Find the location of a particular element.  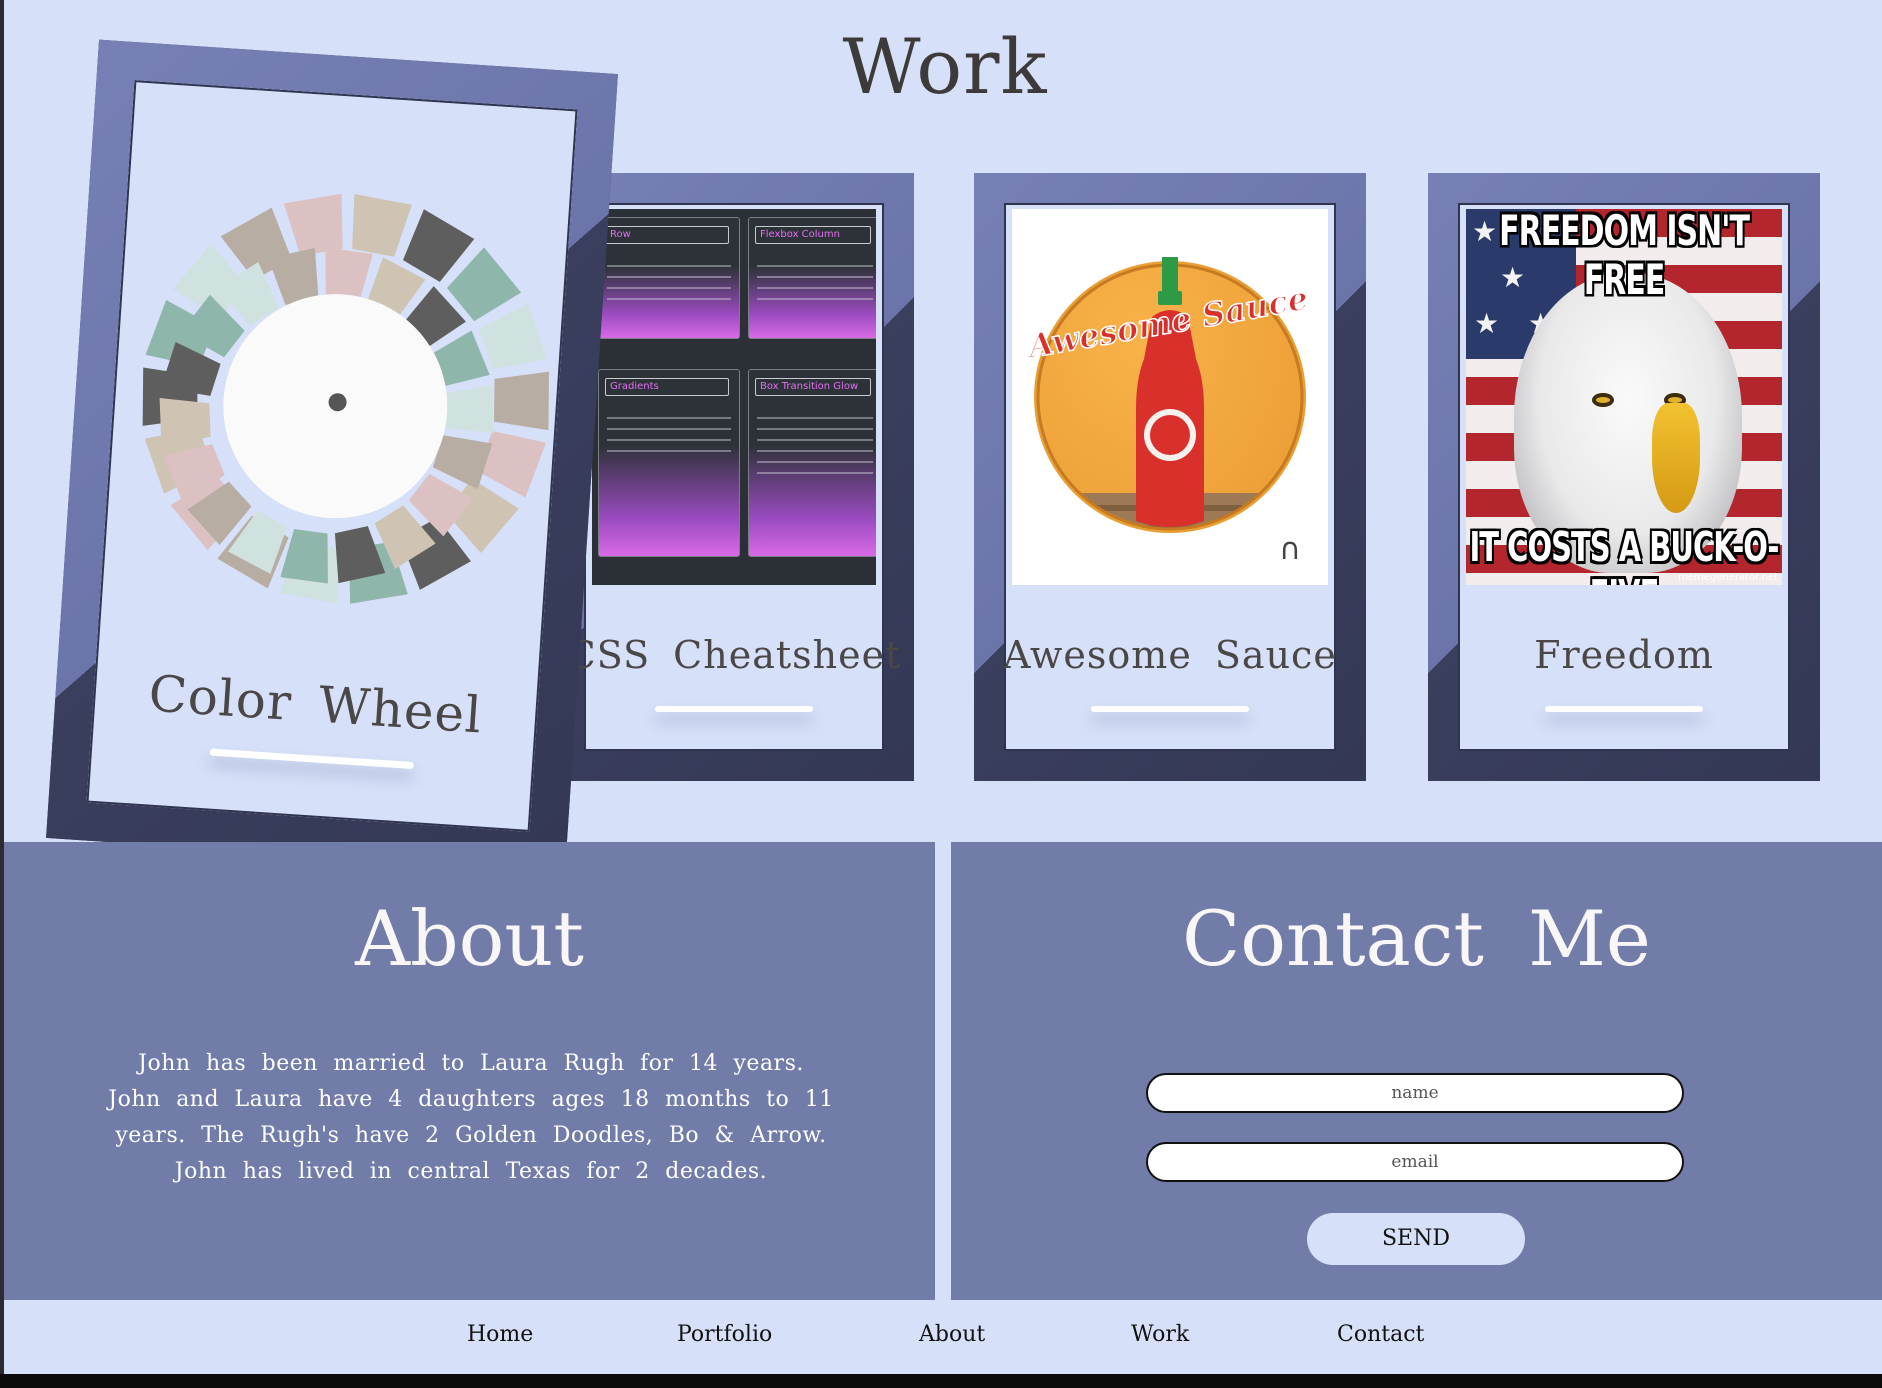

section-divider is located at coordinates (943, 1071).